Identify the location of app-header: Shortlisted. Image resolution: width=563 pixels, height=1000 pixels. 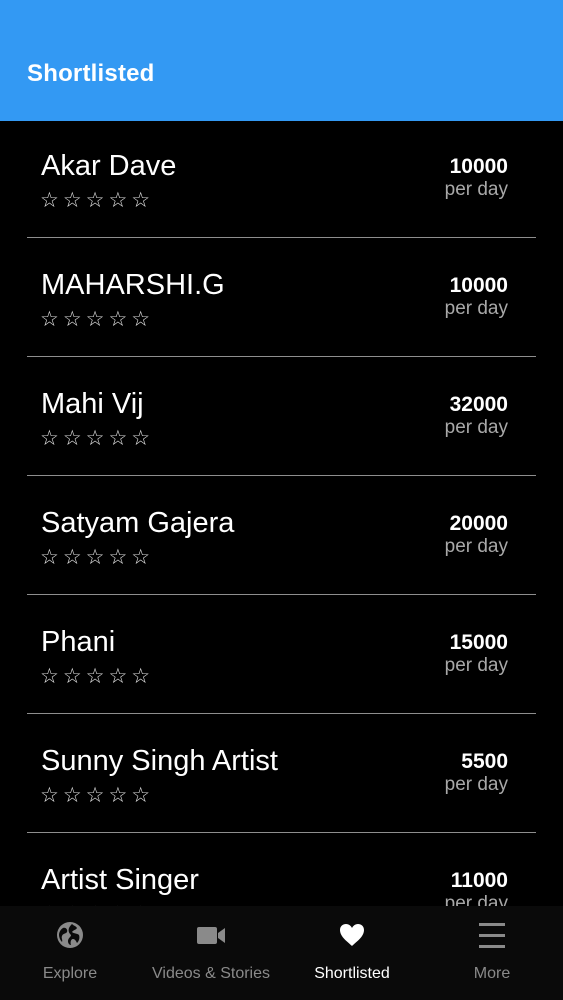
(281, 60).